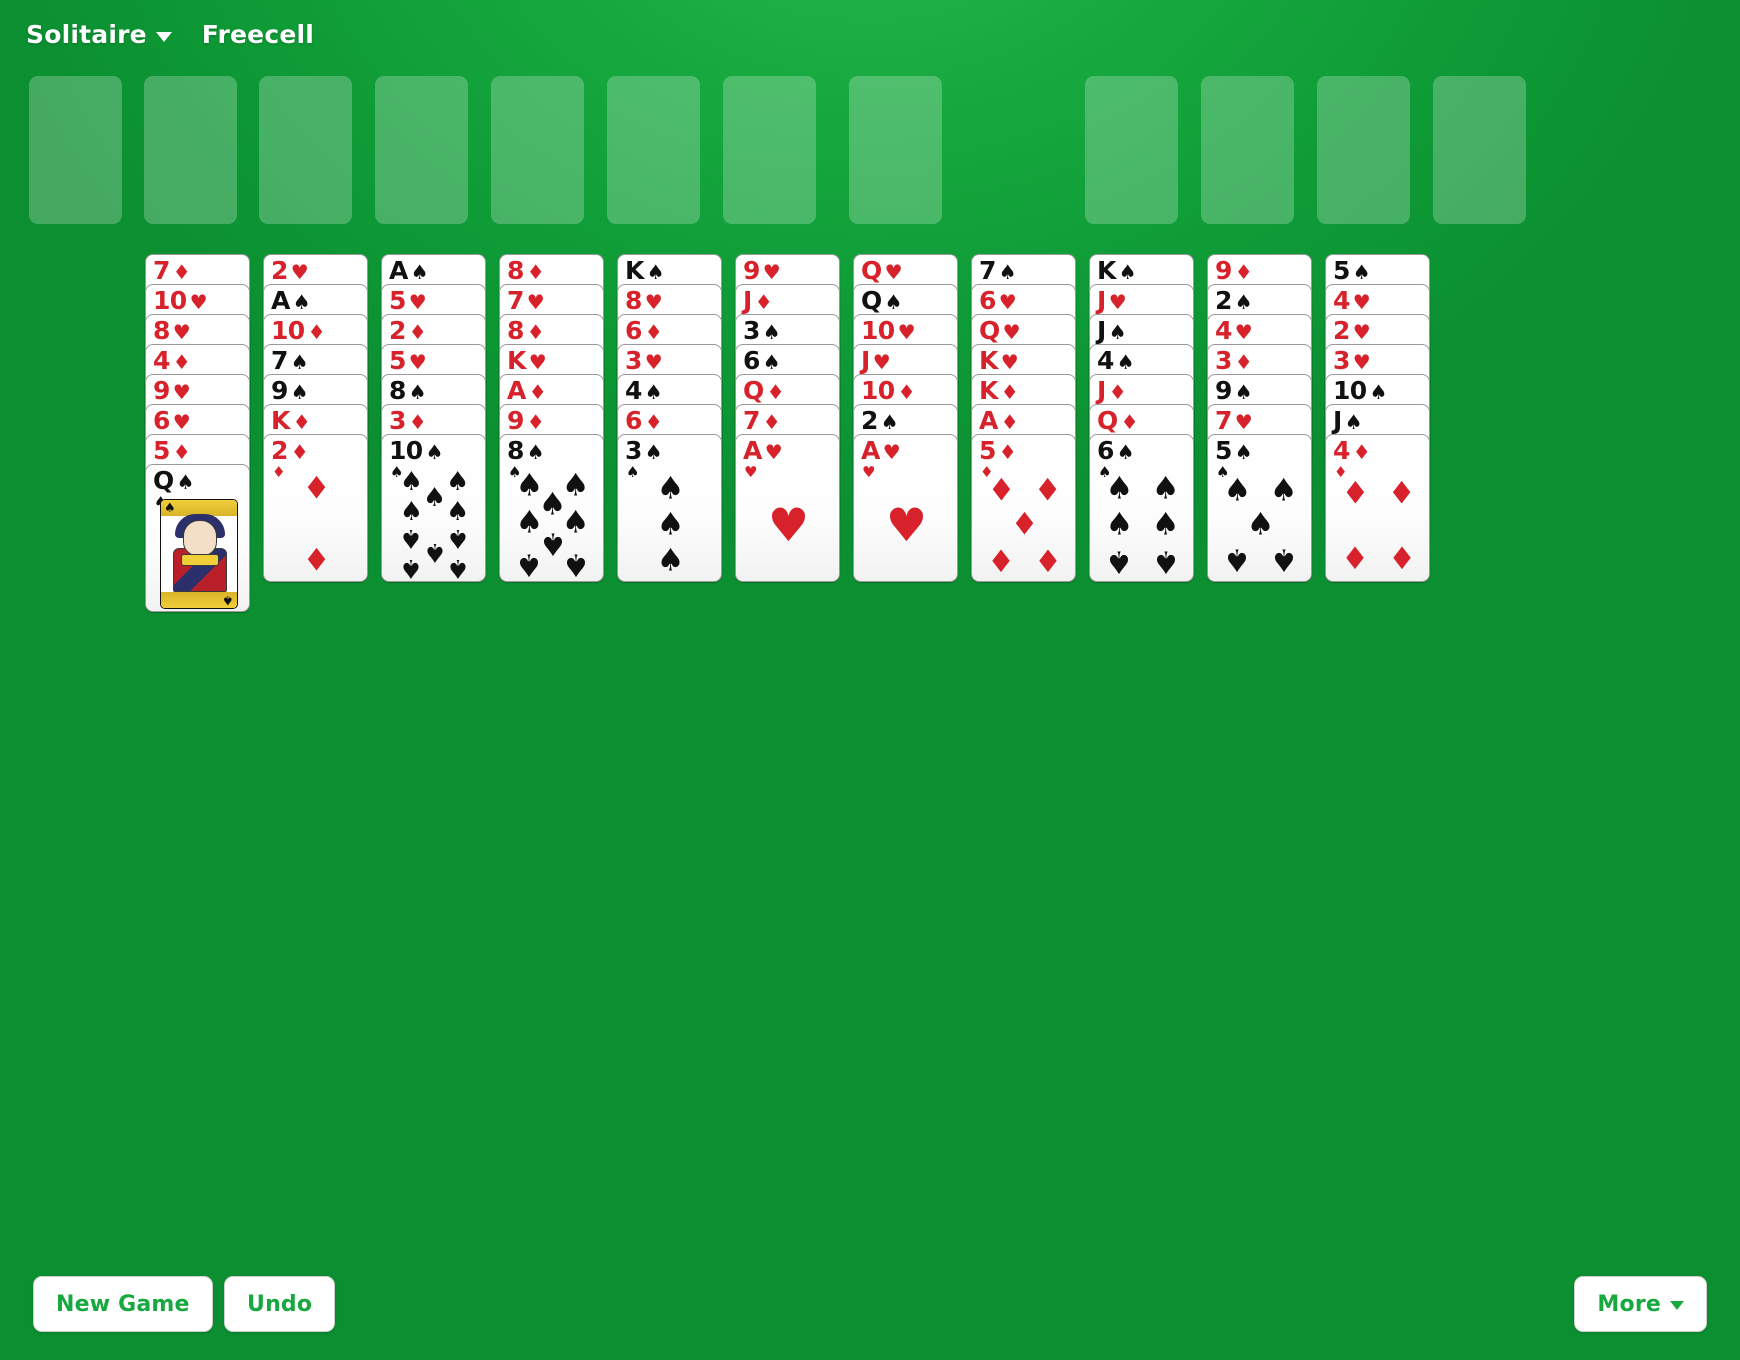 Image resolution: width=1740 pixels, height=1360 pixels. What do you see at coordinates (1640, 1304) in the screenshot?
I see `more-button: More` at bounding box center [1640, 1304].